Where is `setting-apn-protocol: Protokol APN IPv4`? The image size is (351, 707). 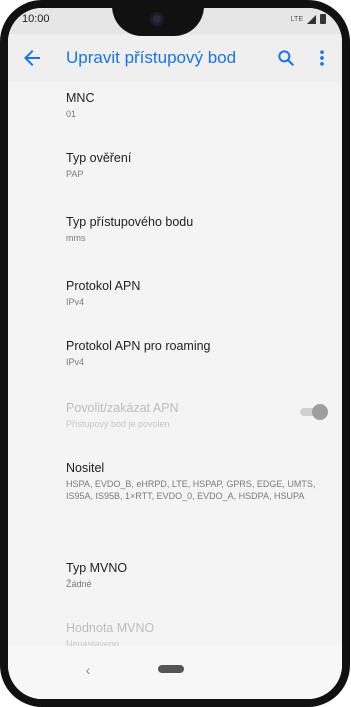 setting-apn-protocol: Protokol APN IPv4 is located at coordinates (196, 293).